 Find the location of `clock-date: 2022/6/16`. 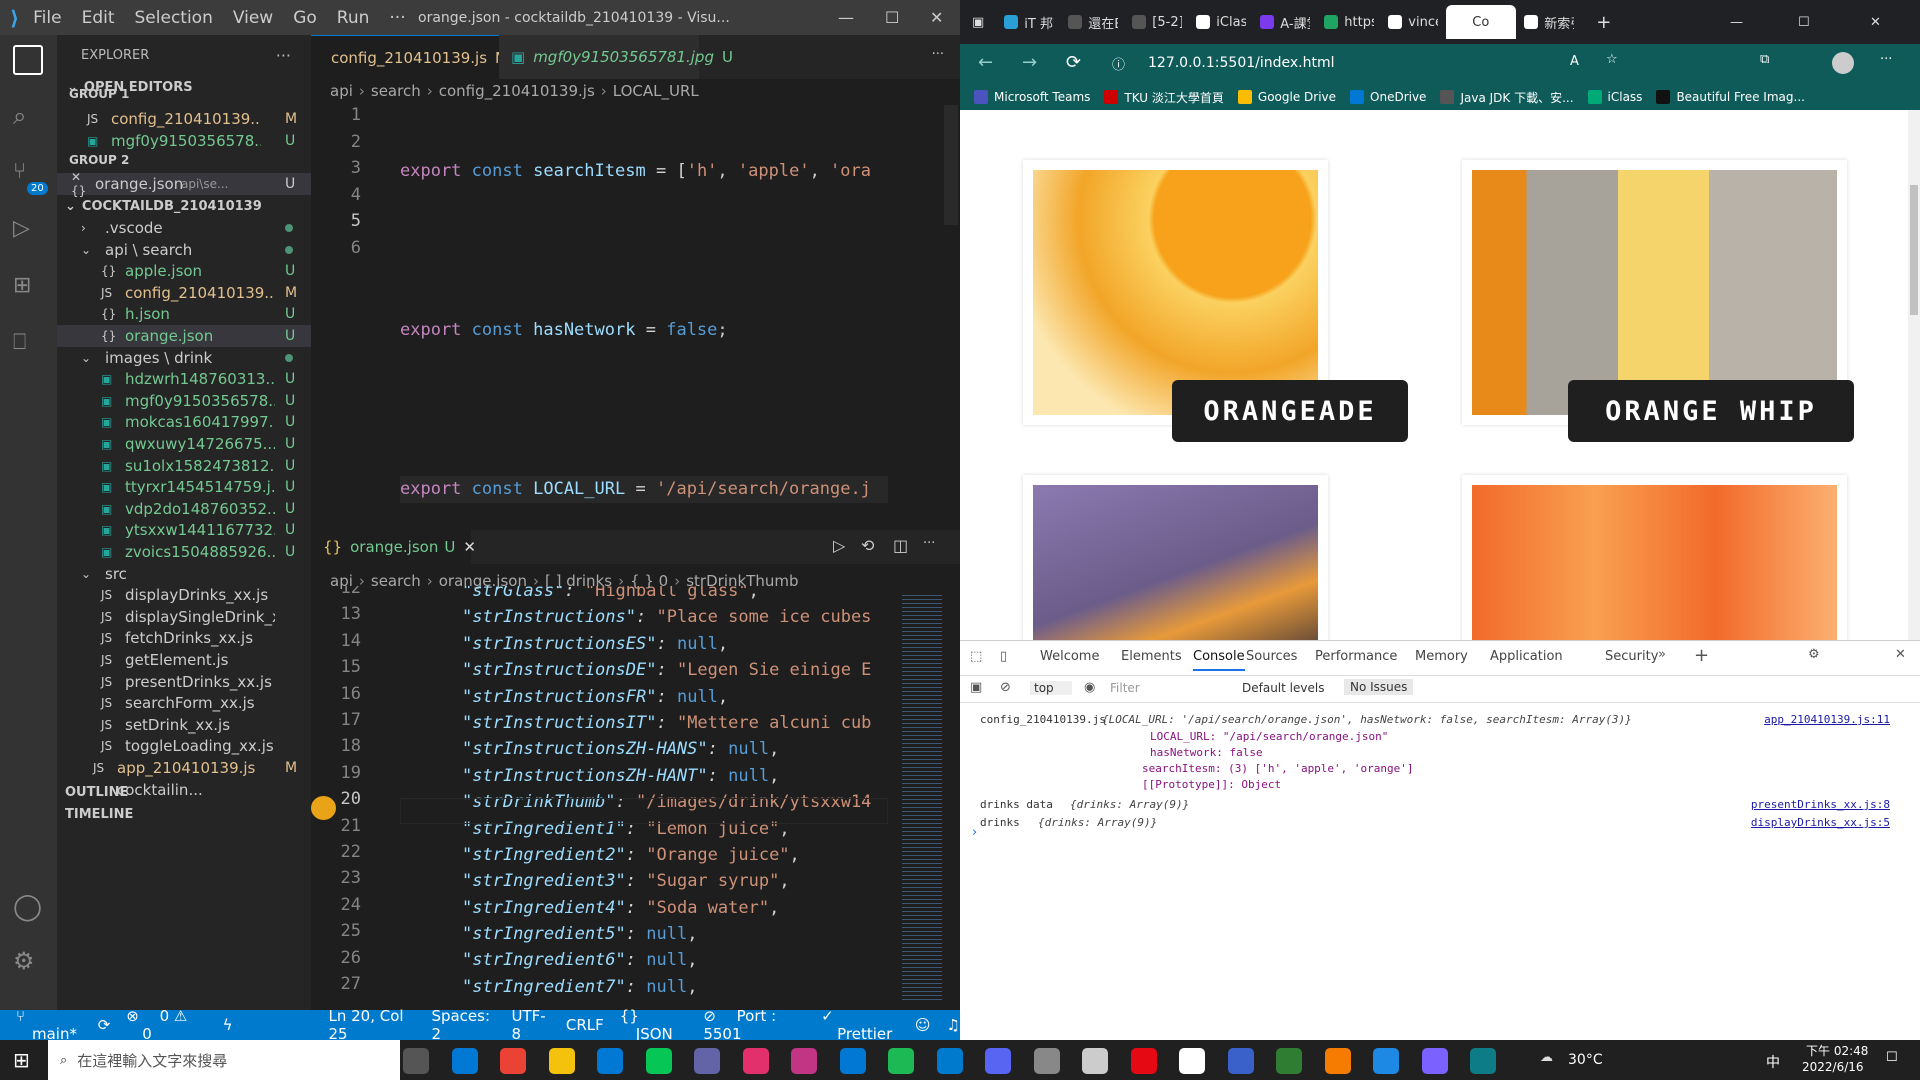

clock-date: 2022/6/16 is located at coordinates (1833, 1067).